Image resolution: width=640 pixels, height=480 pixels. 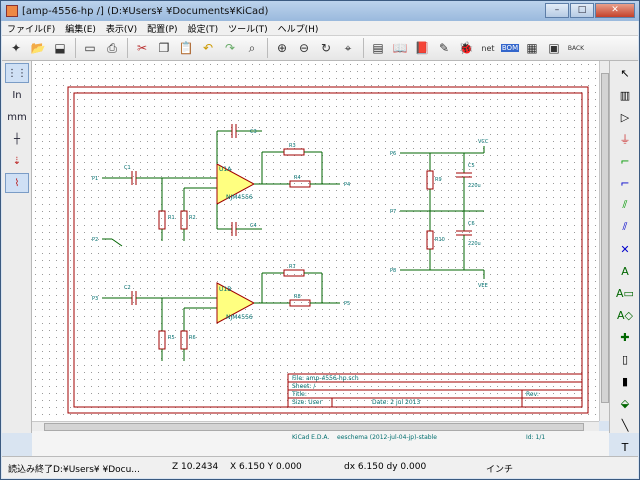 What do you see at coordinates (297, 297) in the screenshot?
I see `r8-label: R8` at bounding box center [297, 297].